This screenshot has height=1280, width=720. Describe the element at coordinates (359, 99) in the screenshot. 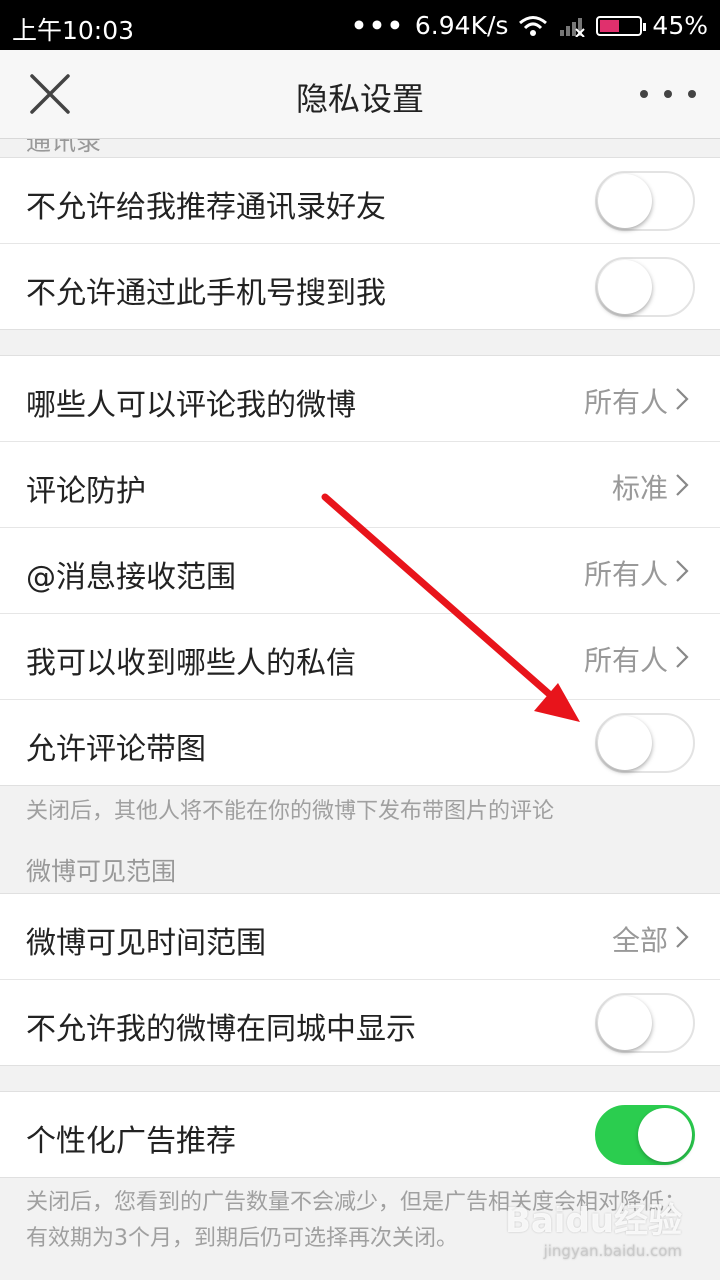

I see `page-title: 隐私设置` at that location.